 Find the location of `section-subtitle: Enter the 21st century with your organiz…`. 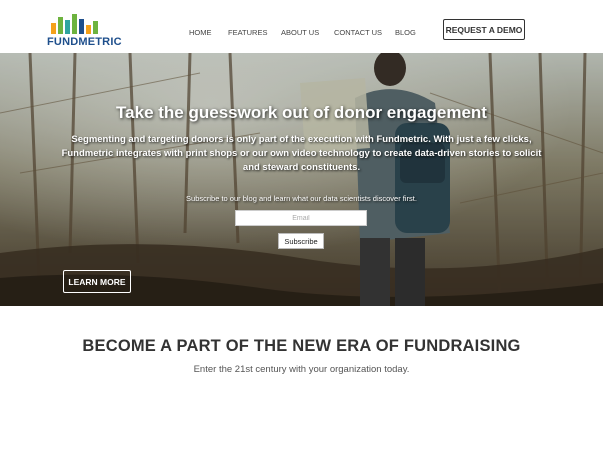

section-subtitle: Enter the 21st century with your organiz… is located at coordinates (301, 369).